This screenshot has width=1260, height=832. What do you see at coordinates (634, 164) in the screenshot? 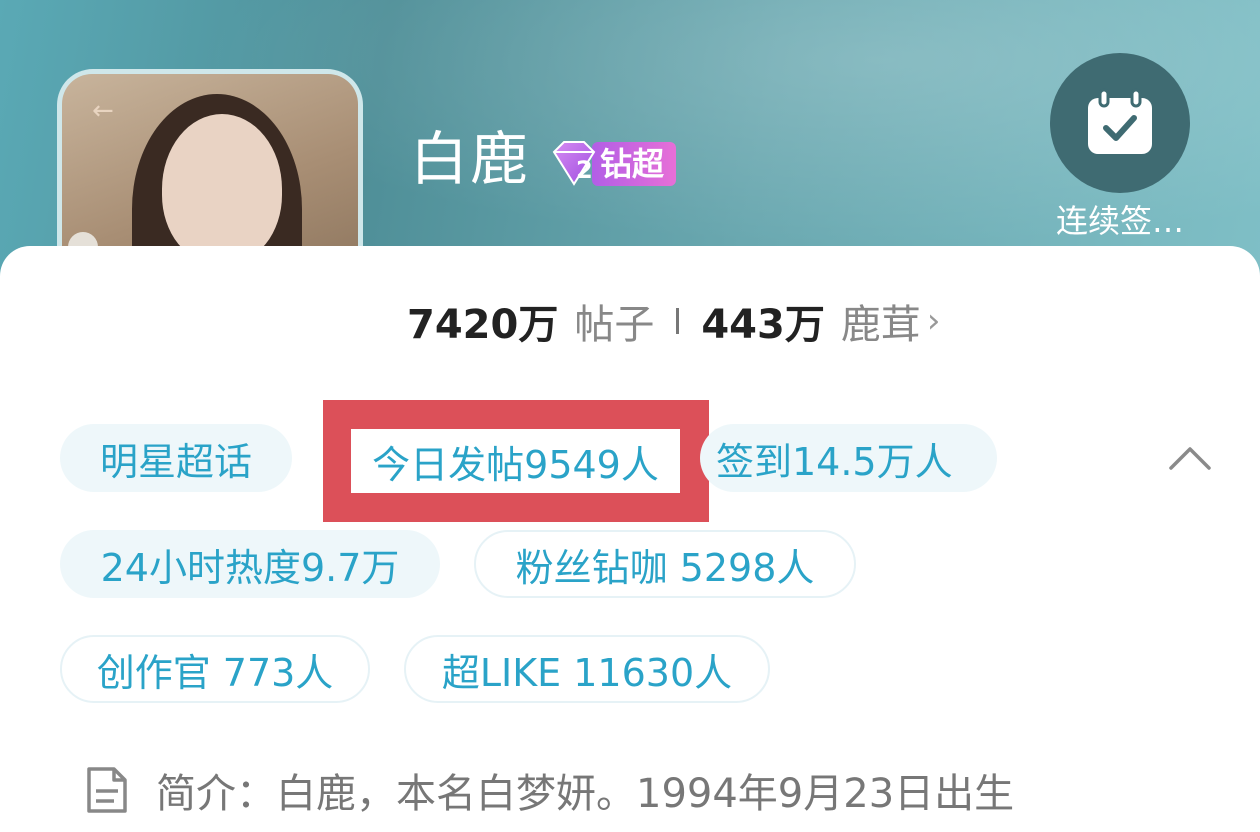
I see `tier-label: 钻超` at bounding box center [634, 164].